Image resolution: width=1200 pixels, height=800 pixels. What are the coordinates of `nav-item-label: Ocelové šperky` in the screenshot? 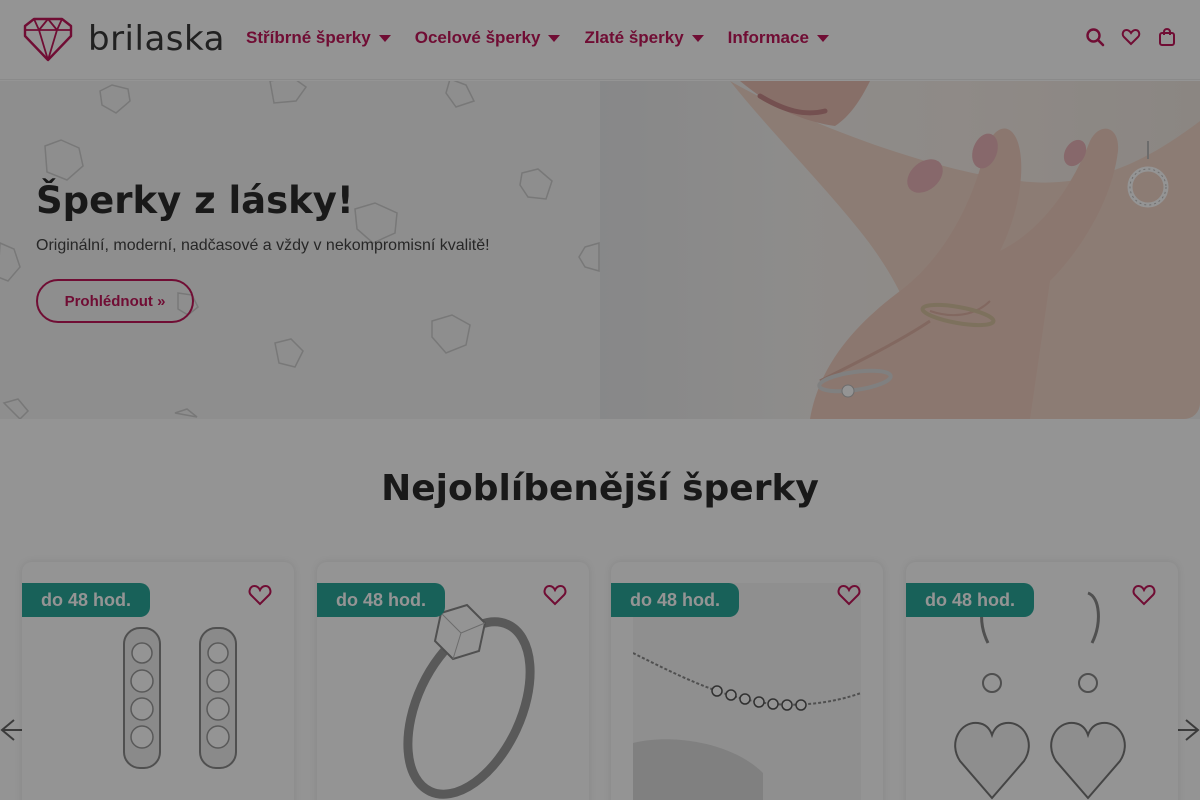 It's located at (477, 37).